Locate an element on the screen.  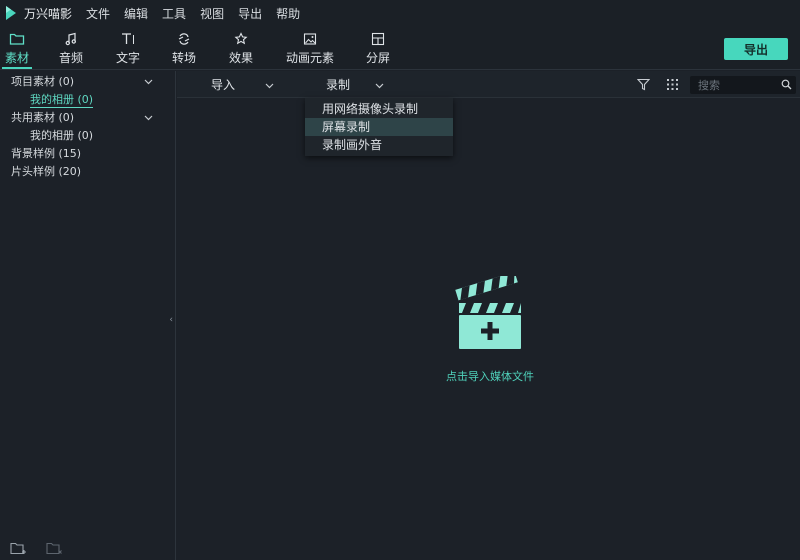
menu-tools: 工具 is located at coordinates (174, 13).